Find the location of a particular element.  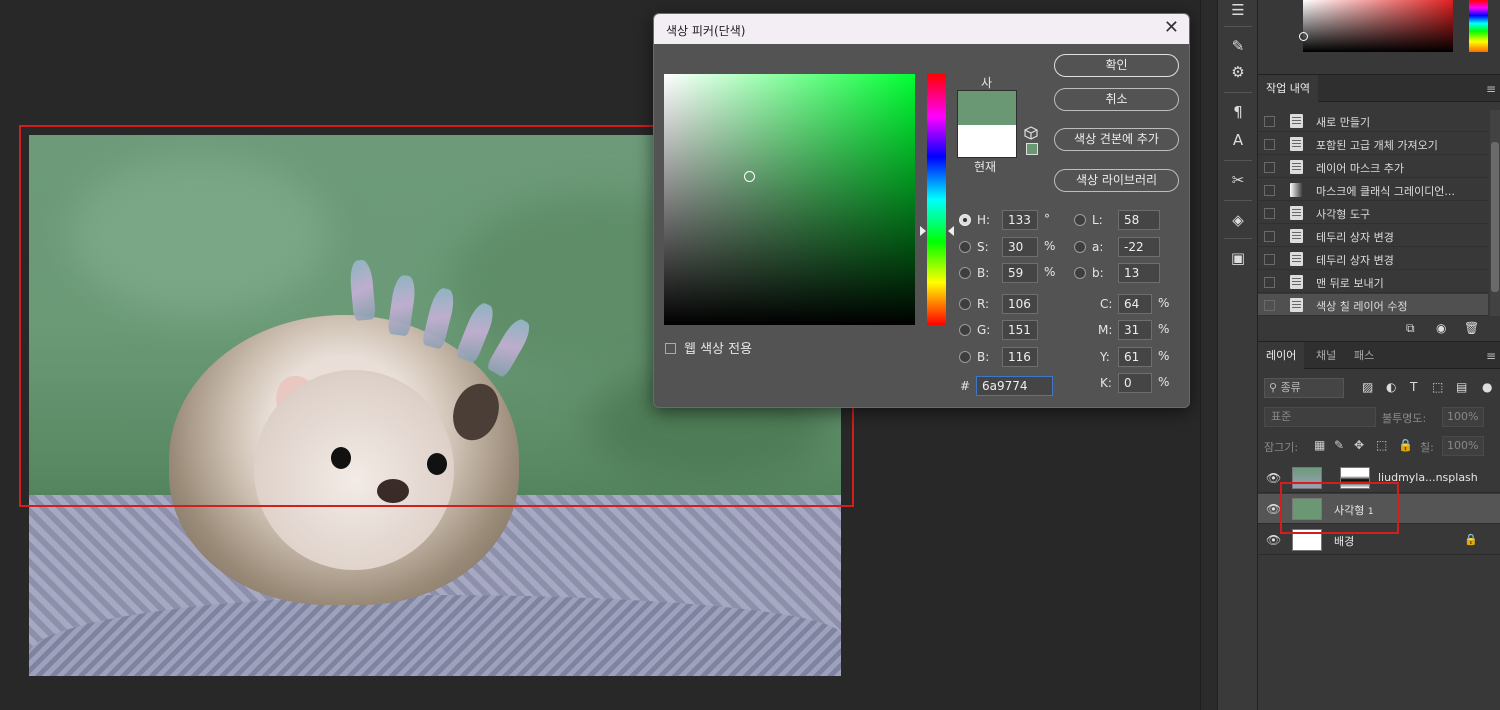

color-panel-hue-bar is located at coordinates (1478, 26).